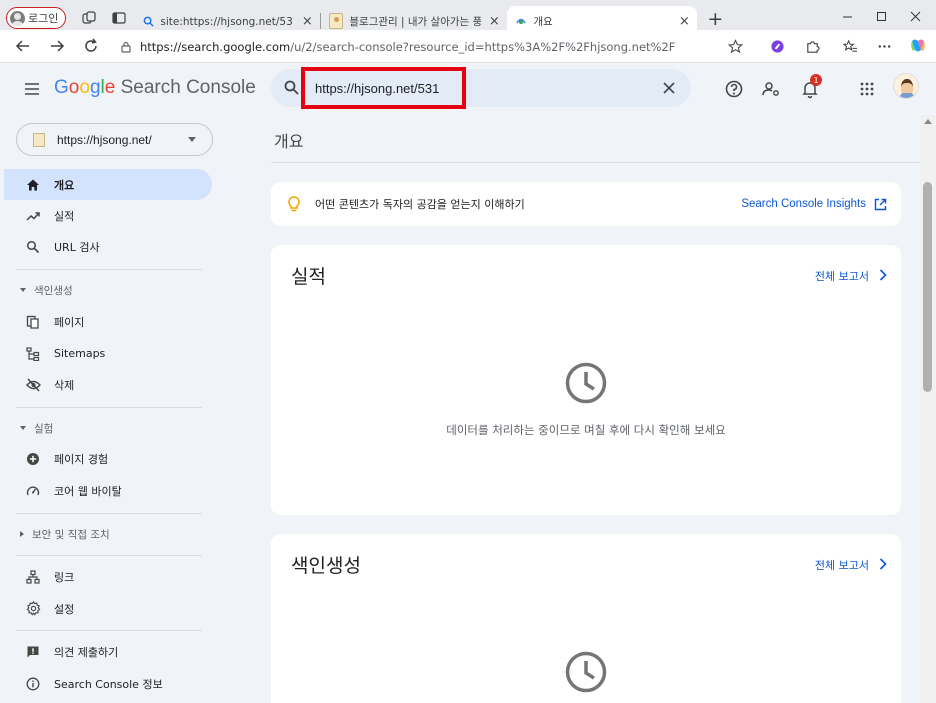  What do you see at coordinates (108, 683) in the screenshot?
I see `sidebar-item-about: Search Console 정보` at bounding box center [108, 683].